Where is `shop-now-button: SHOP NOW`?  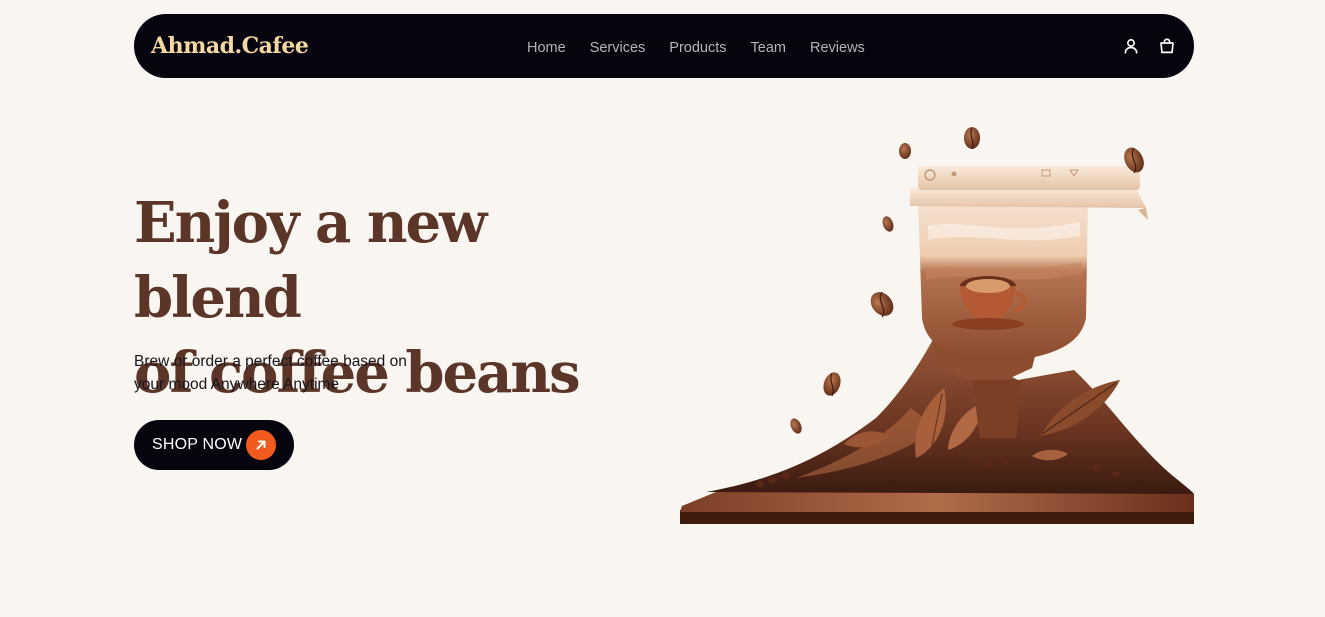
shop-now-button: SHOP NOW is located at coordinates (214, 445).